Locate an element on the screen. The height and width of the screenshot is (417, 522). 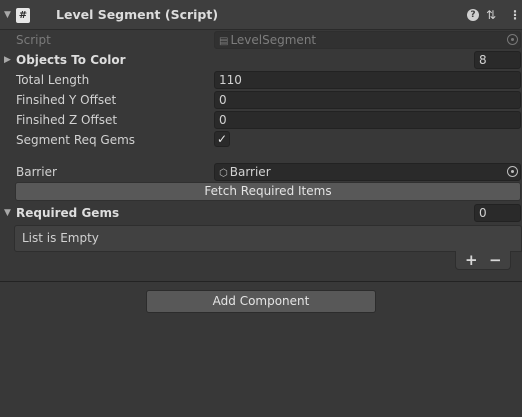
objects-to-color-label: Objects To Color is located at coordinates (71, 60).